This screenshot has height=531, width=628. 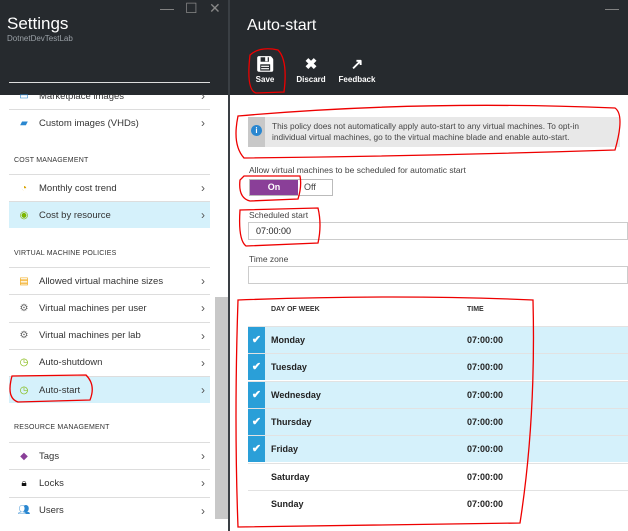 I want to click on info-icon: i, so click(x=256, y=130).